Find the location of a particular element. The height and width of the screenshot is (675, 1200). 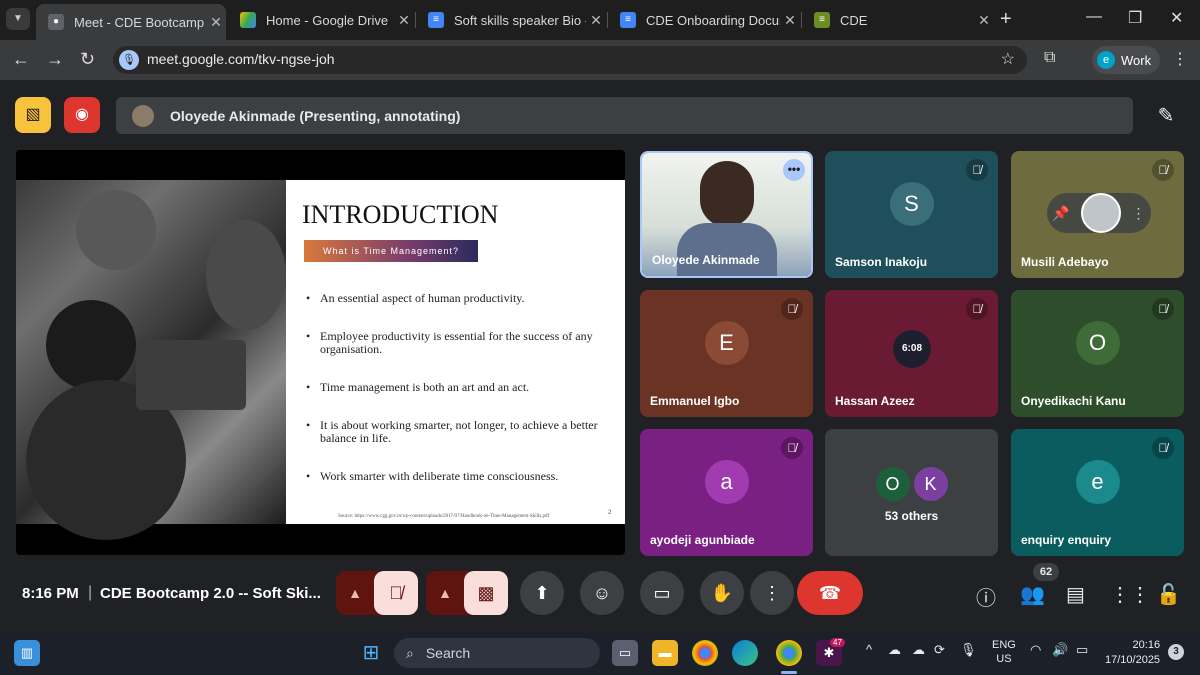

tab-soft-skills-doc: ≡ Soft skills speaker Bio - G ✕ is located at coordinates (511, 20).